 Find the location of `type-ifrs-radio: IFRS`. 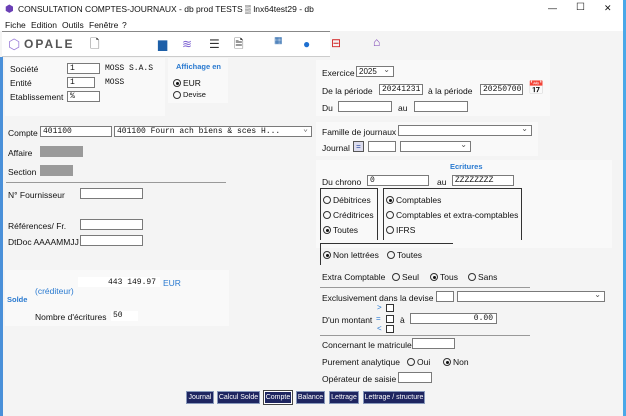

type-ifrs-radio: IFRS is located at coordinates (400, 230).